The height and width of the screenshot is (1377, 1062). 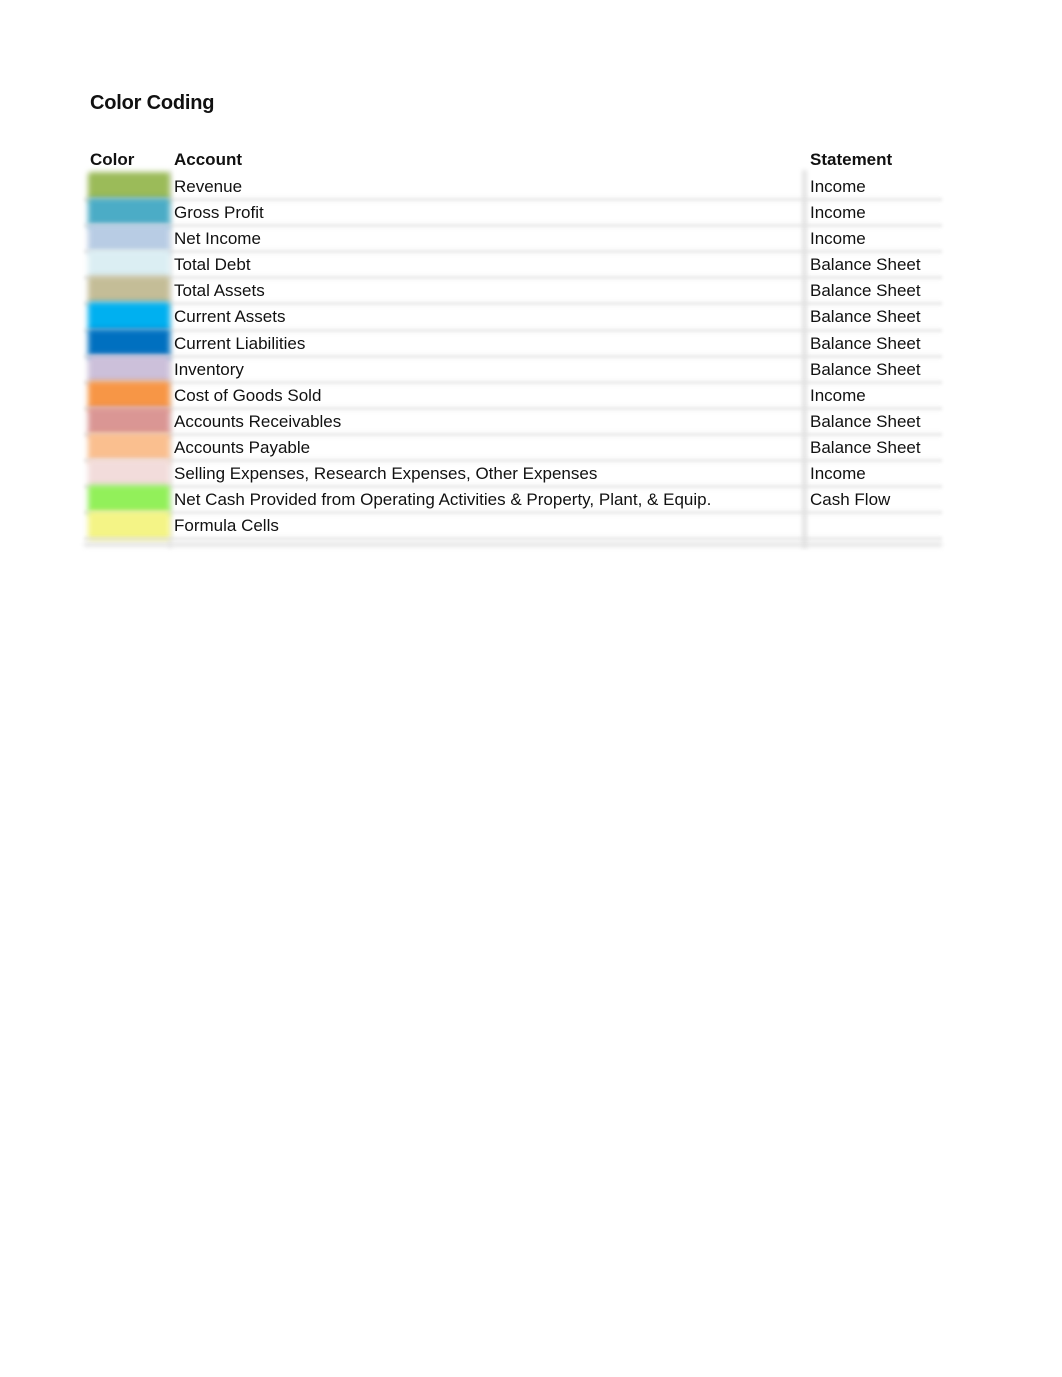 I want to click on account-cell: Accounts Payable, so click(x=242, y=447).